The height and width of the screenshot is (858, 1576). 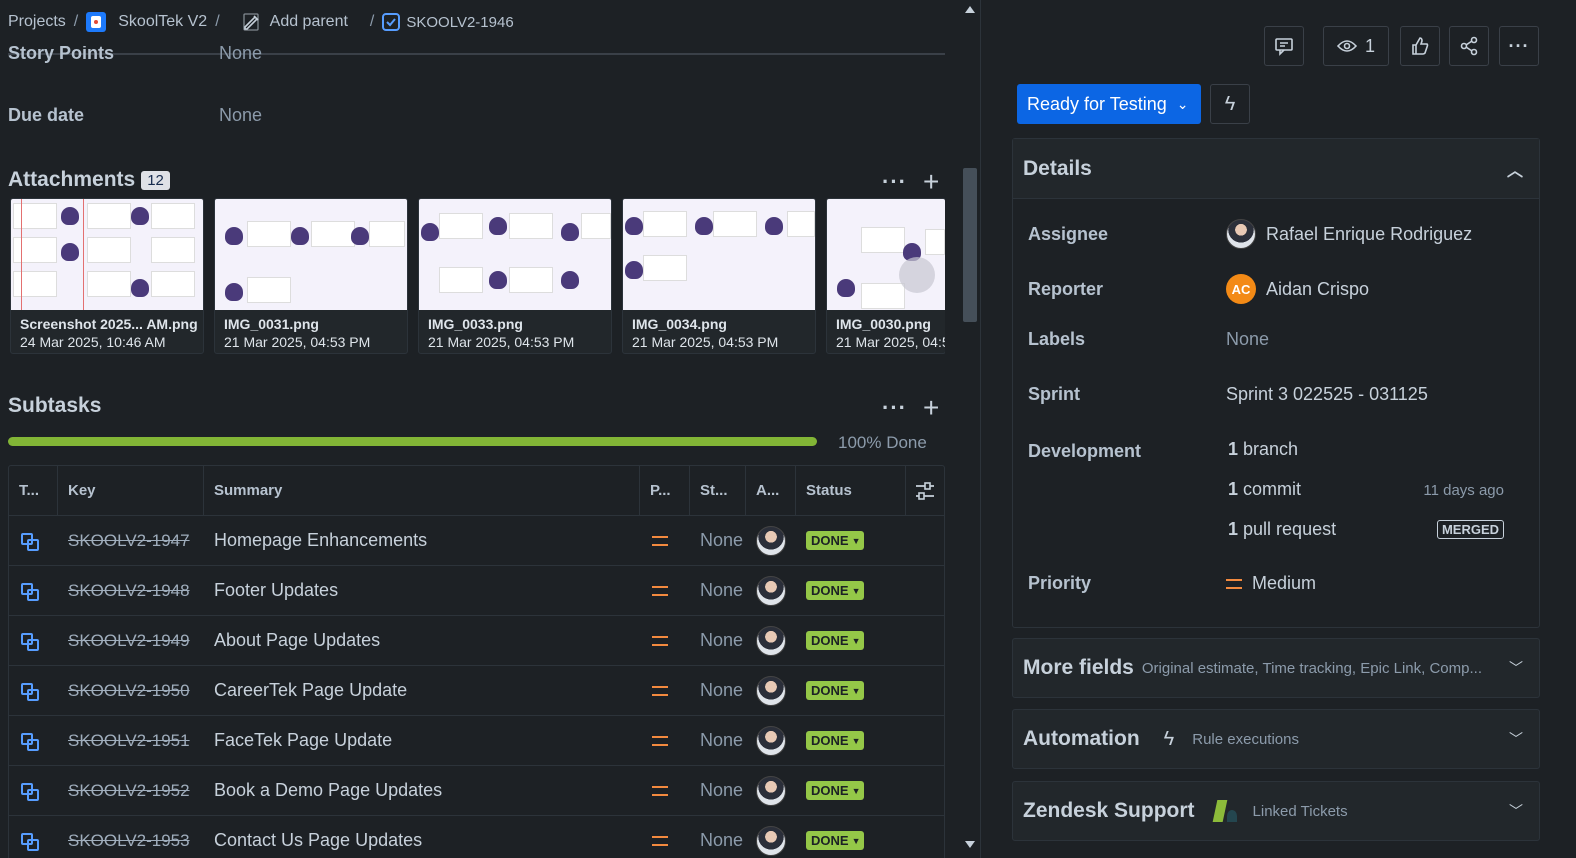 What do you see at coordinates (1282, 529) in the screenshot?
I see `dev-pr-link: 1 pull request` at bounding box center [1282, 529].